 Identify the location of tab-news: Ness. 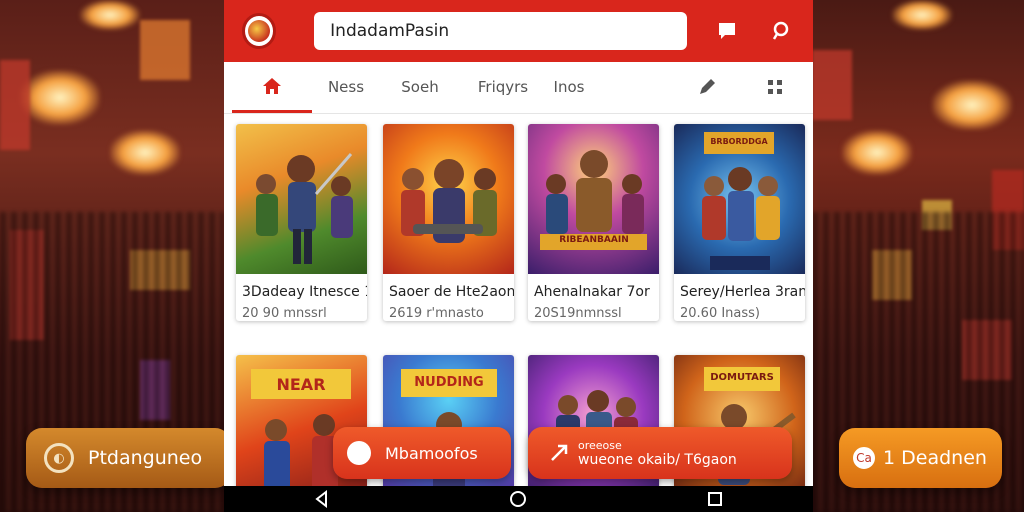
(346, 87).